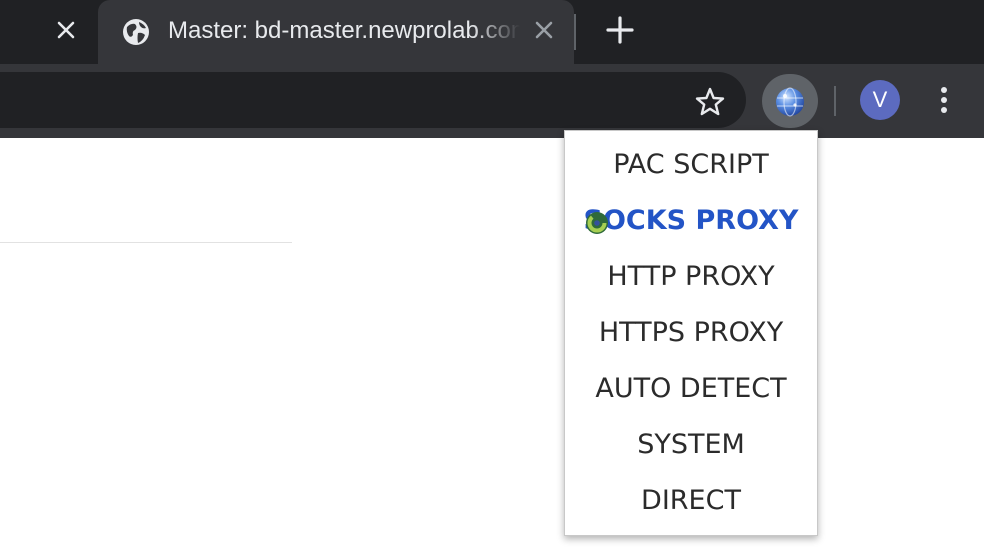 The height and width of the screenshot is (558, 984). I want to click on tab-strip: Master: bd-master.newprolab.com, so click(492, 32).